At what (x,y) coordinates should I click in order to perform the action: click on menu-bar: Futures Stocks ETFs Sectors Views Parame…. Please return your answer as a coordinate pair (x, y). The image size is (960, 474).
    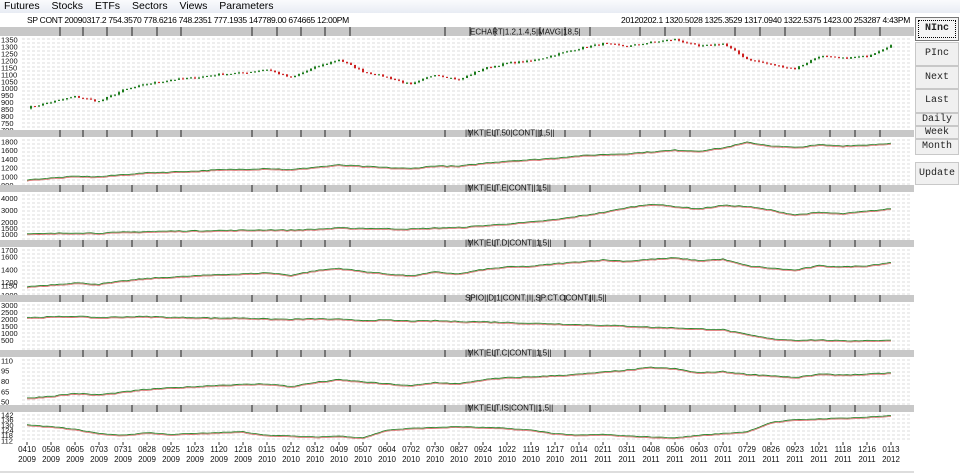
    Looking at the image, I should click on (480, 6).